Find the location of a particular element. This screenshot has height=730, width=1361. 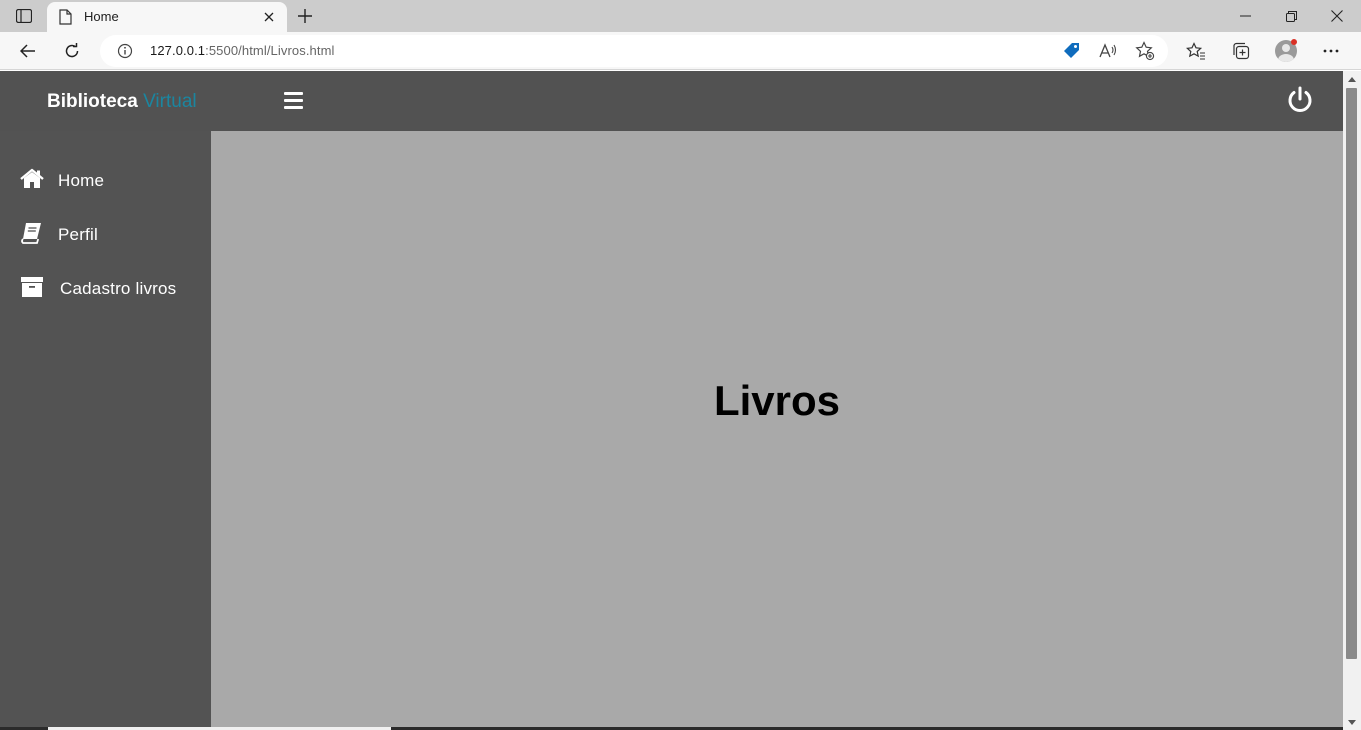

star-add-icon is located at coordinates (1145, 51).